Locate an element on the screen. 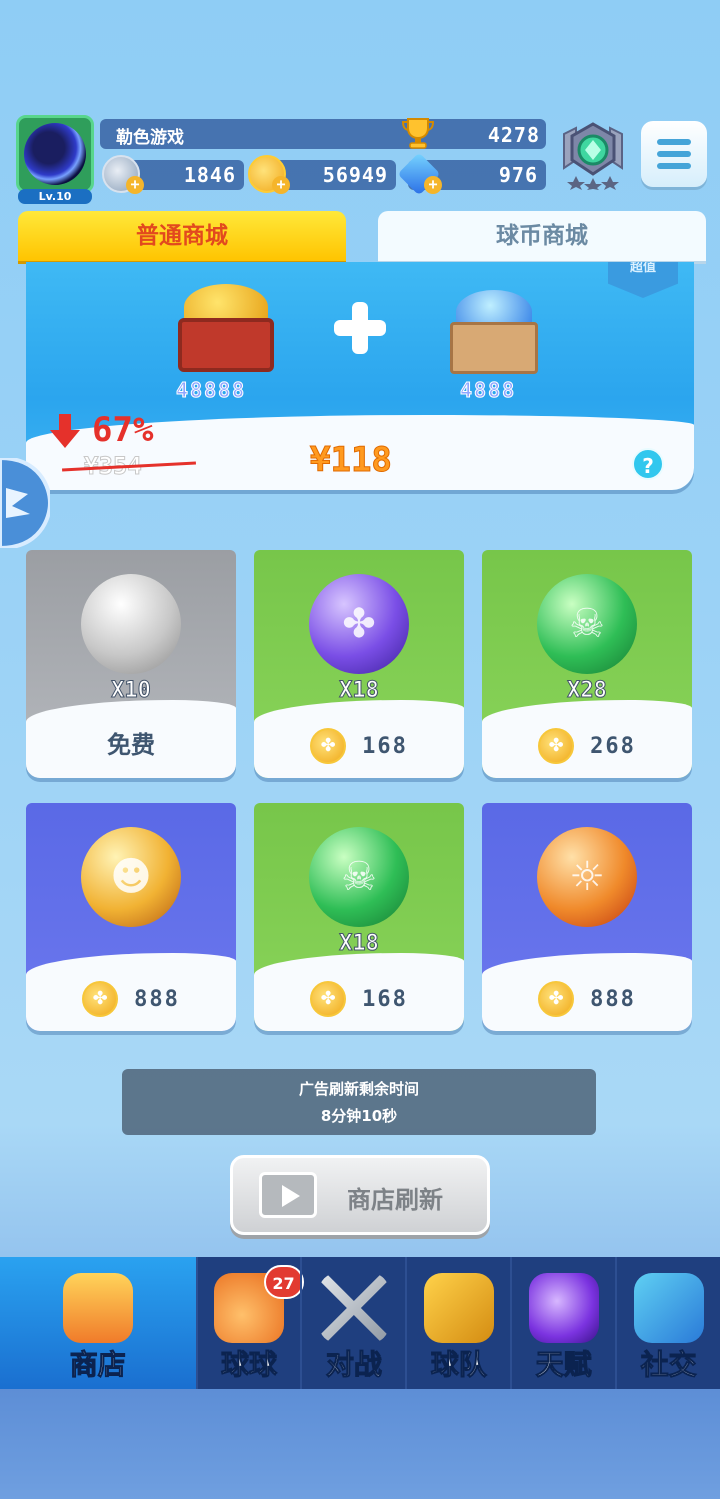  tab-normal-shop: 普通商城 is located at coordinates (182, 236).